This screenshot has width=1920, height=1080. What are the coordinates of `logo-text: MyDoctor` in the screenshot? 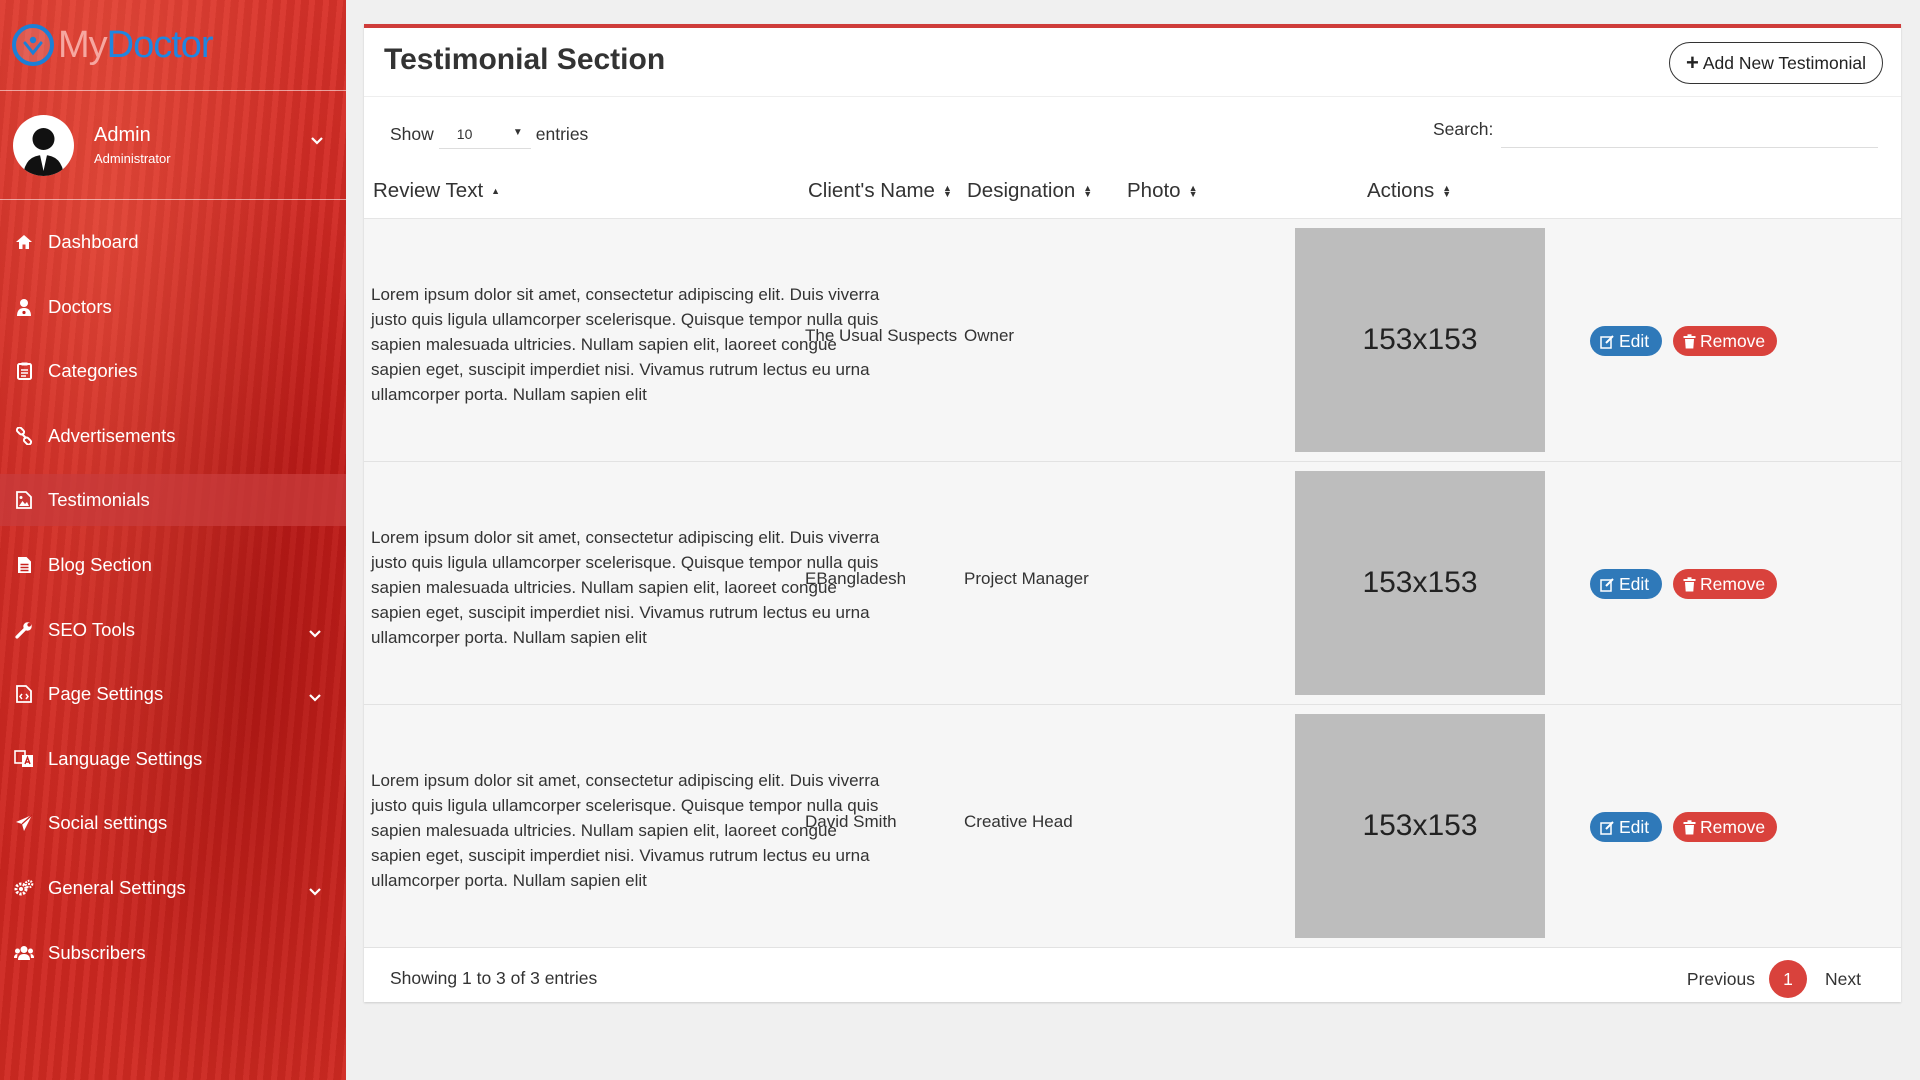 It's located at (136, 45).